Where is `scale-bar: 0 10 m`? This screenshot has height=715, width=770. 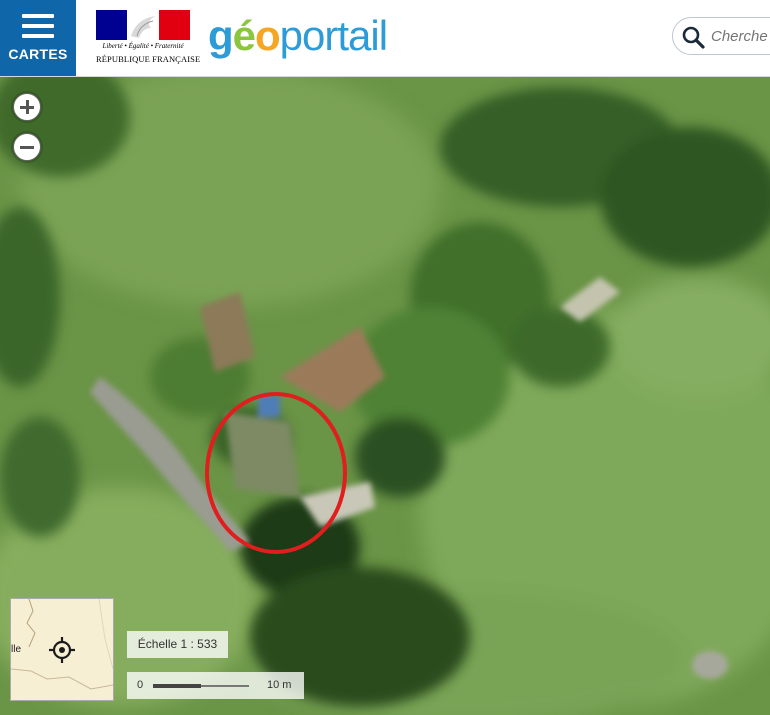
scale-bar: 0 10 m is located at coordinates (215, 685).